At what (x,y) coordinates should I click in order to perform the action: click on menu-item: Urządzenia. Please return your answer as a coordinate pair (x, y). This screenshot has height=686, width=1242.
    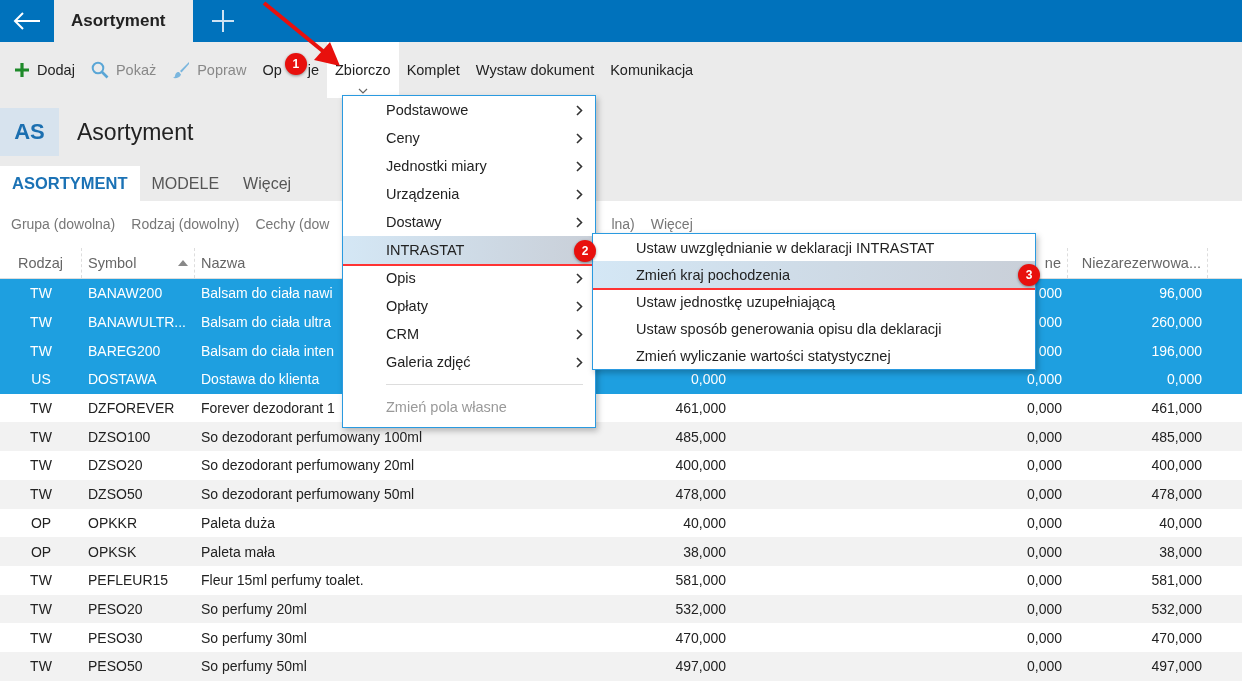
    Looking at the image, I should click on (469, 194).